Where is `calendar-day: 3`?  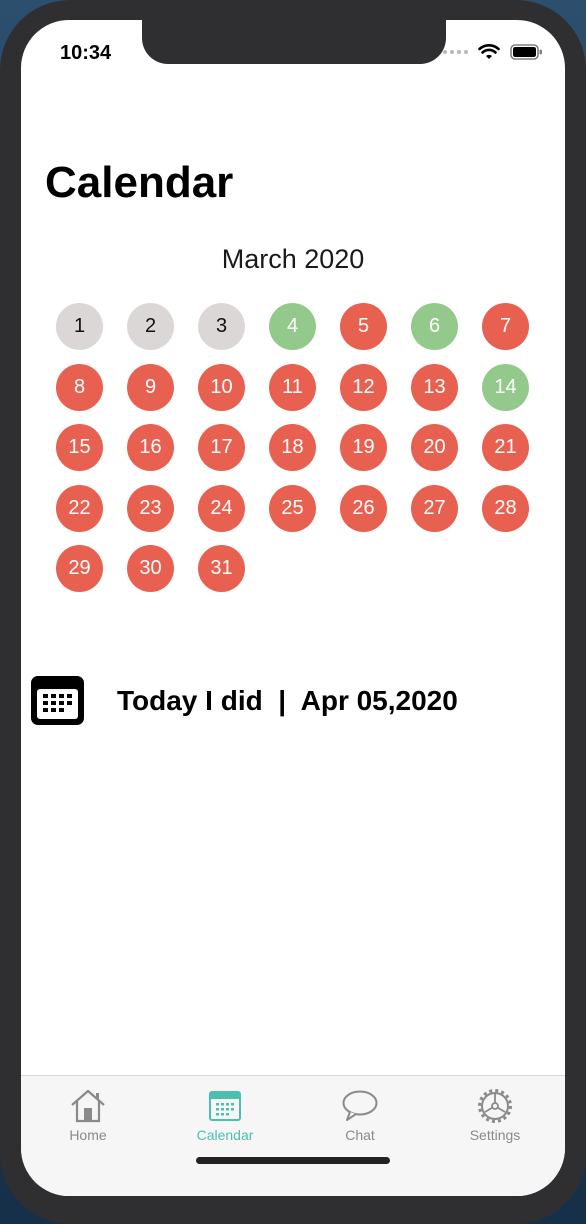
calendar-day: 3 is located at coordinates (221, 326).